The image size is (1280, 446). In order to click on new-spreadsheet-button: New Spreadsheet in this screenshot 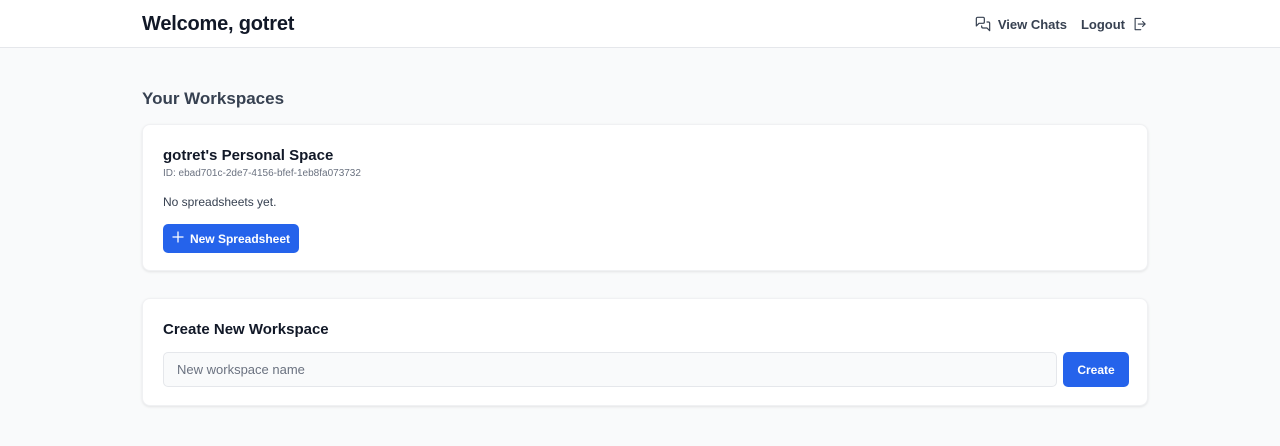, I will do `click(231, 238)`.